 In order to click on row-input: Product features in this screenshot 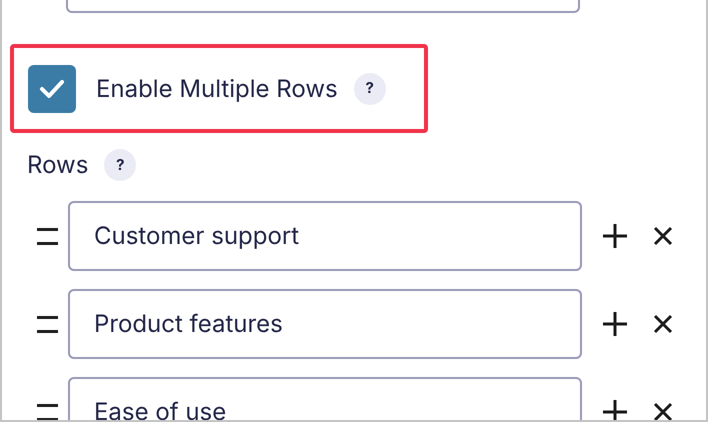, I will do `click(325, 324)`.